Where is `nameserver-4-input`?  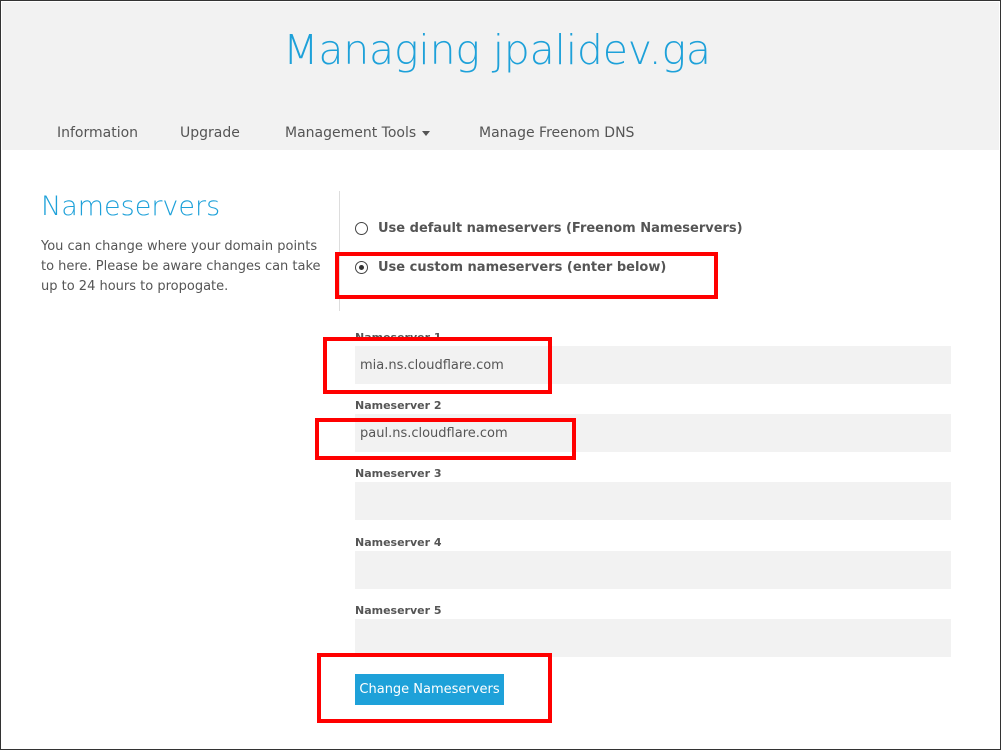 nameserver-4-input is located at coordinates (653, 570).